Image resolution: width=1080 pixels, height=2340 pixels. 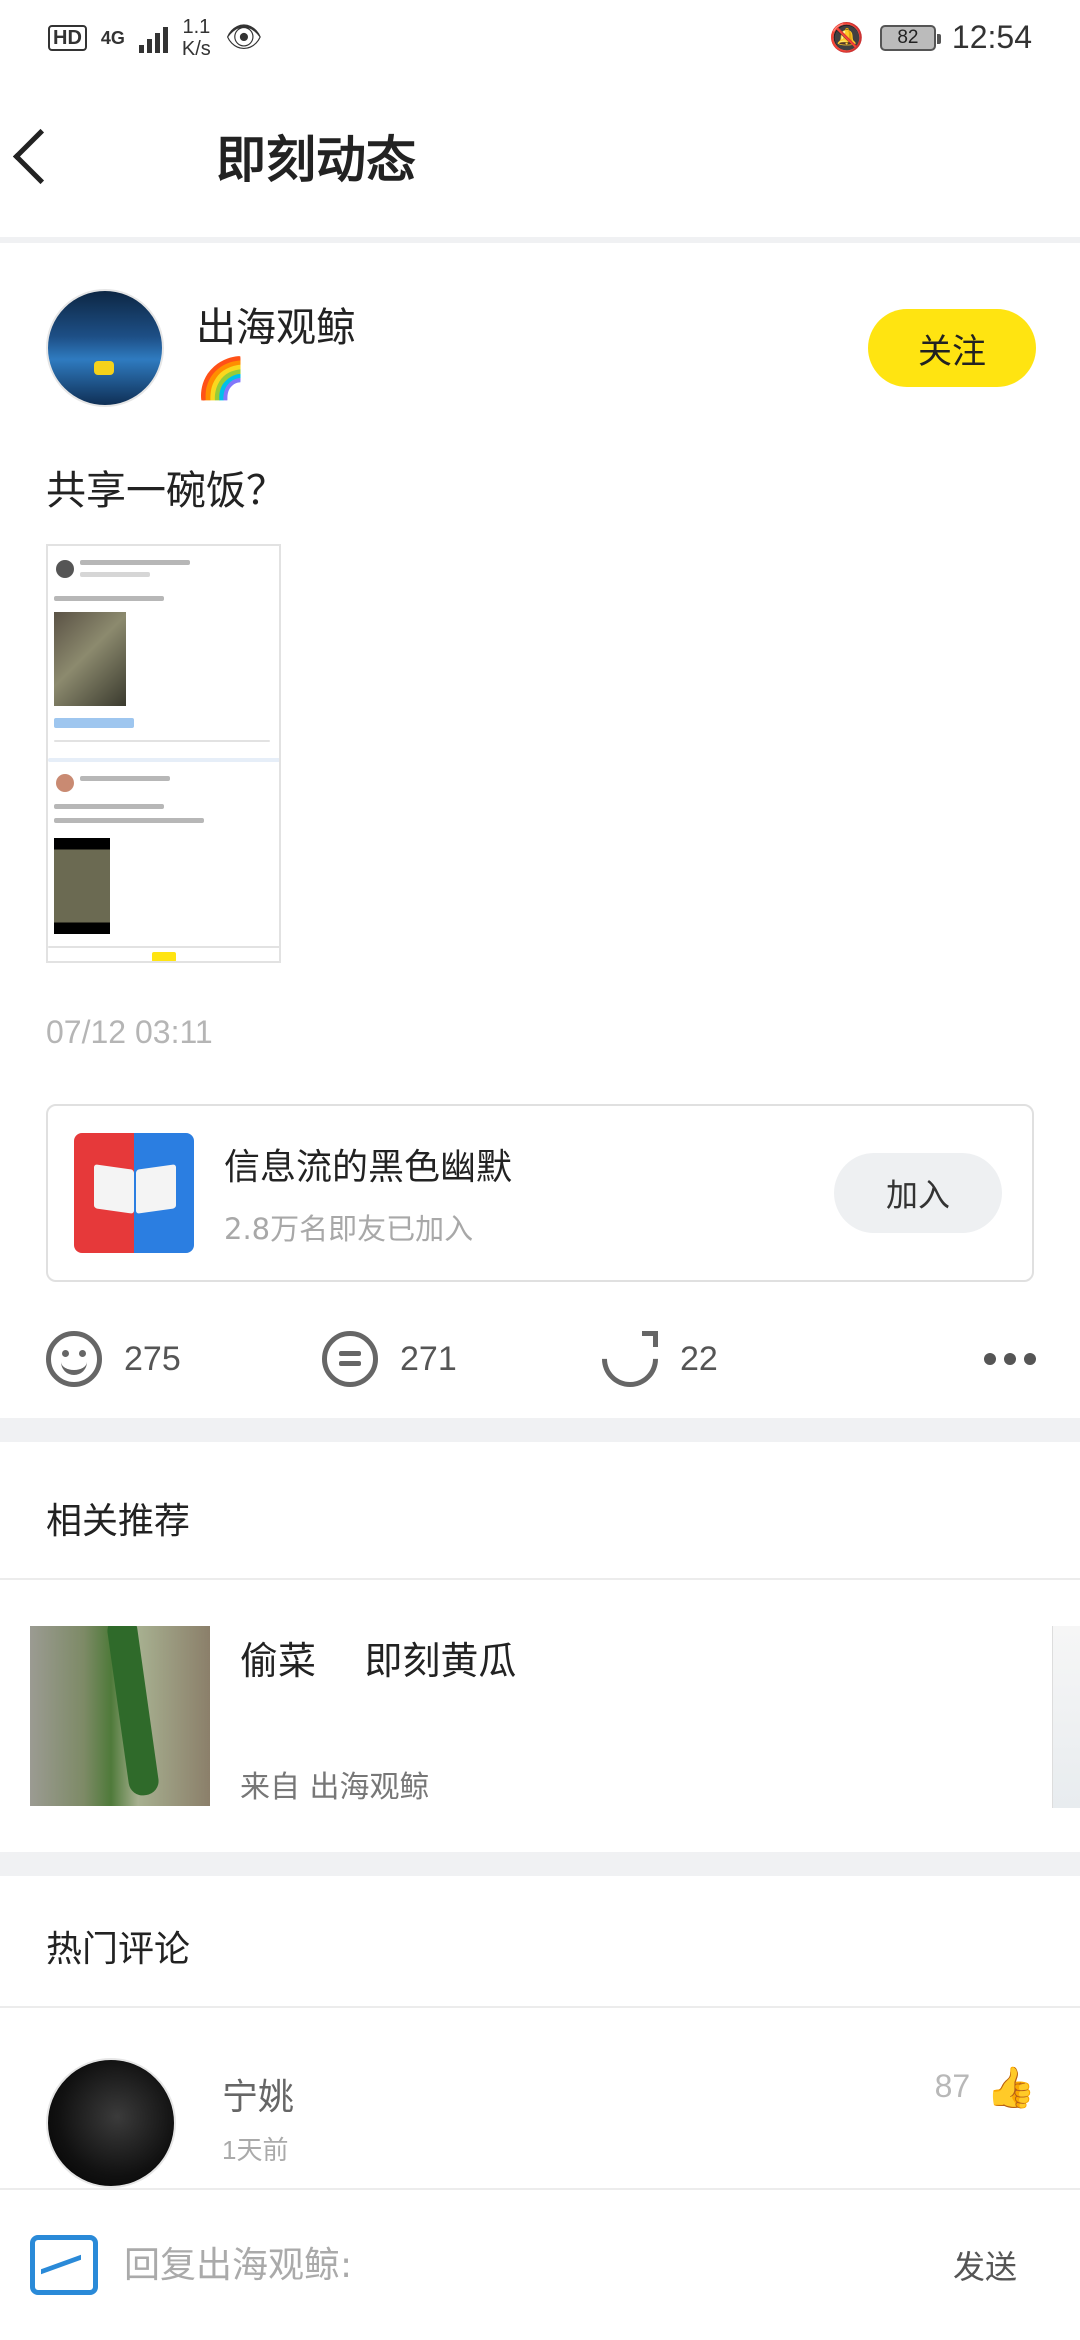 What do you see at coordinates (555, 1717) in the screenshot?
I see `related-item: 偷菜 即刻黄瓜 来自 出海观鲸` at bounding box center [555, 1717].